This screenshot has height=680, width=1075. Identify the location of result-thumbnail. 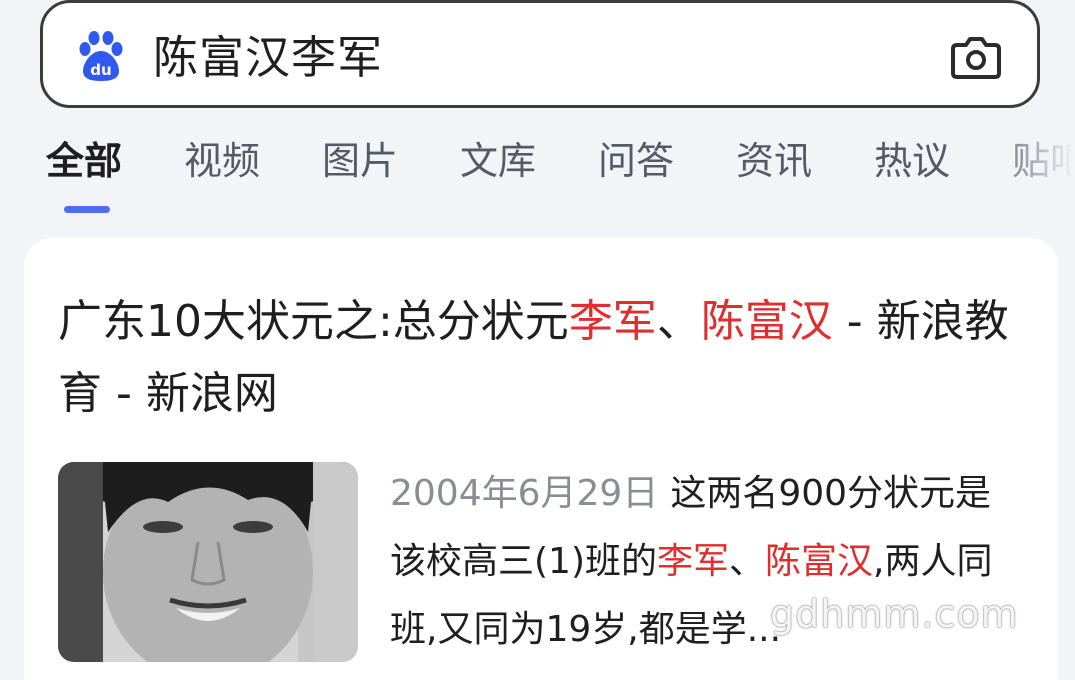
(208, 562).